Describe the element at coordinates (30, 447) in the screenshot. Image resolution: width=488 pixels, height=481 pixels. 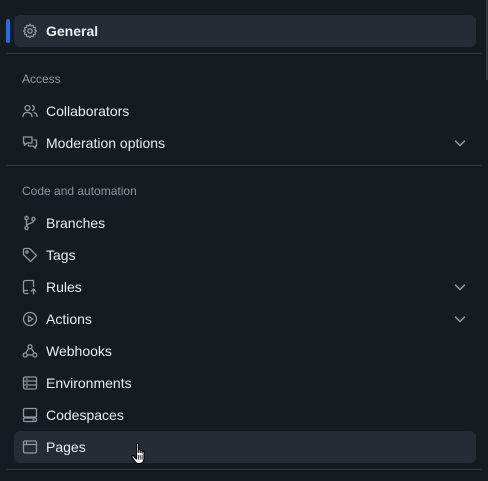
I see `browser-icon` at that location.